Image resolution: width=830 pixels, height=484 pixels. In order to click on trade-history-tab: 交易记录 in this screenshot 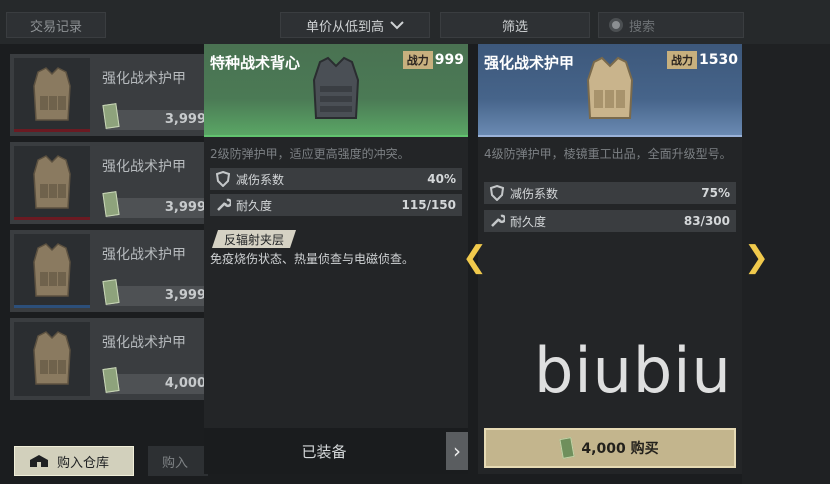, I will do `click(56, 25)`.